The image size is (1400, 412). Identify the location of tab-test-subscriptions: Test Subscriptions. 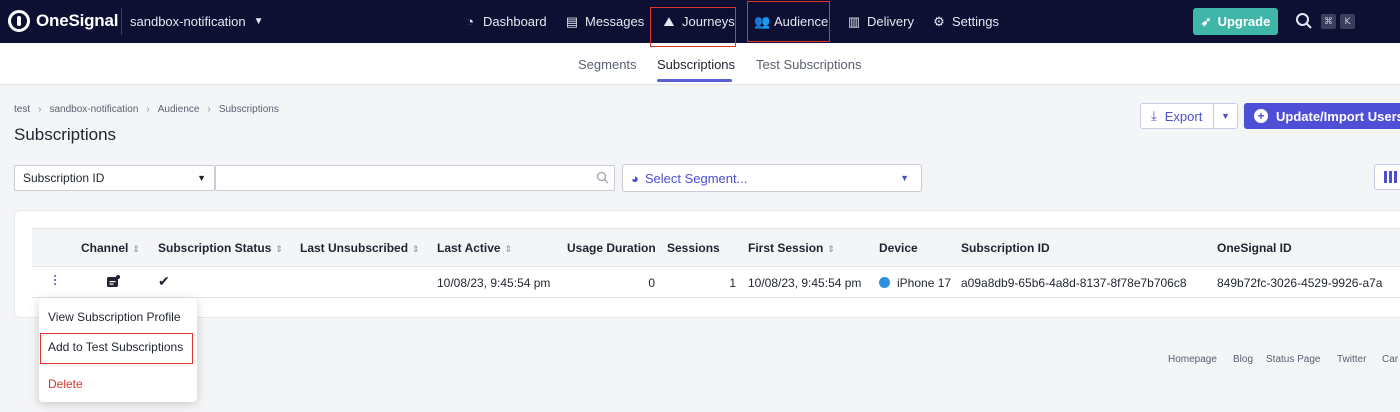
(809, 64).